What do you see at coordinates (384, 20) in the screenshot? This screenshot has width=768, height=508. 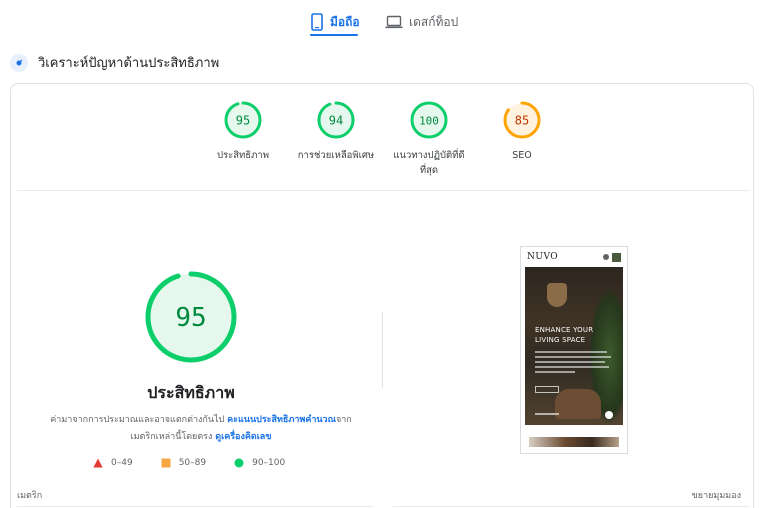 I see `device-tabs: มือถือ เดสก์ท็อป` at bounding box center [384, 20].